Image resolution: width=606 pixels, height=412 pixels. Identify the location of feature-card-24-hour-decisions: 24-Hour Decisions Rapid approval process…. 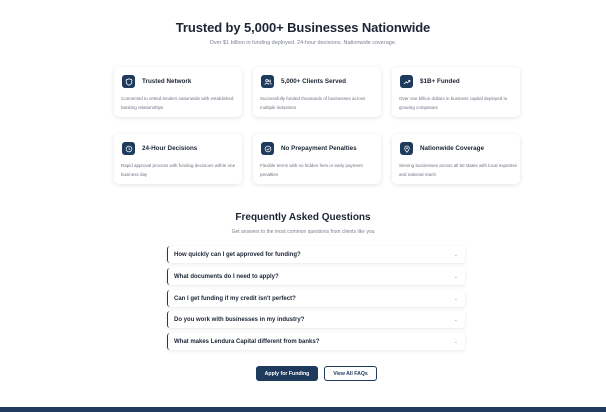
(178, 159).